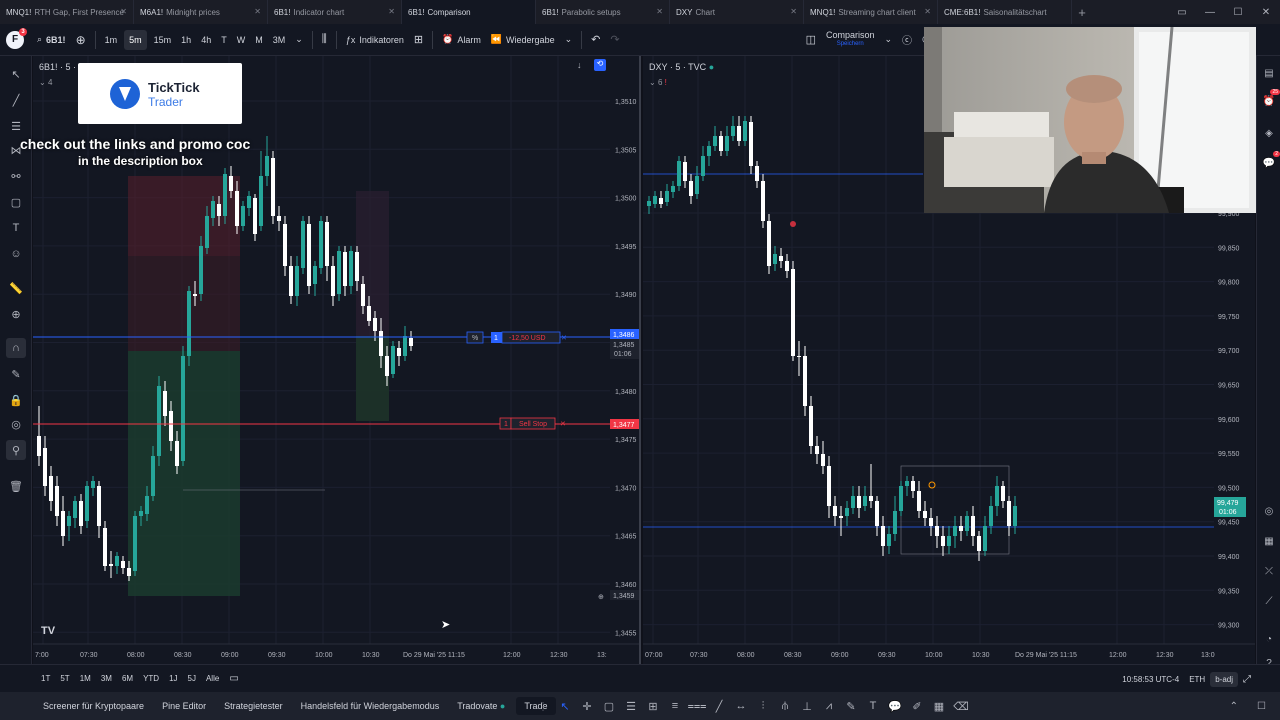 The width and height of the screenshot is (1280, 720). What do you see at coordinates (461, 40) in the screenshot?
I see `alarm-button: ⏰ Alarm` at bounding box center [461, 40].